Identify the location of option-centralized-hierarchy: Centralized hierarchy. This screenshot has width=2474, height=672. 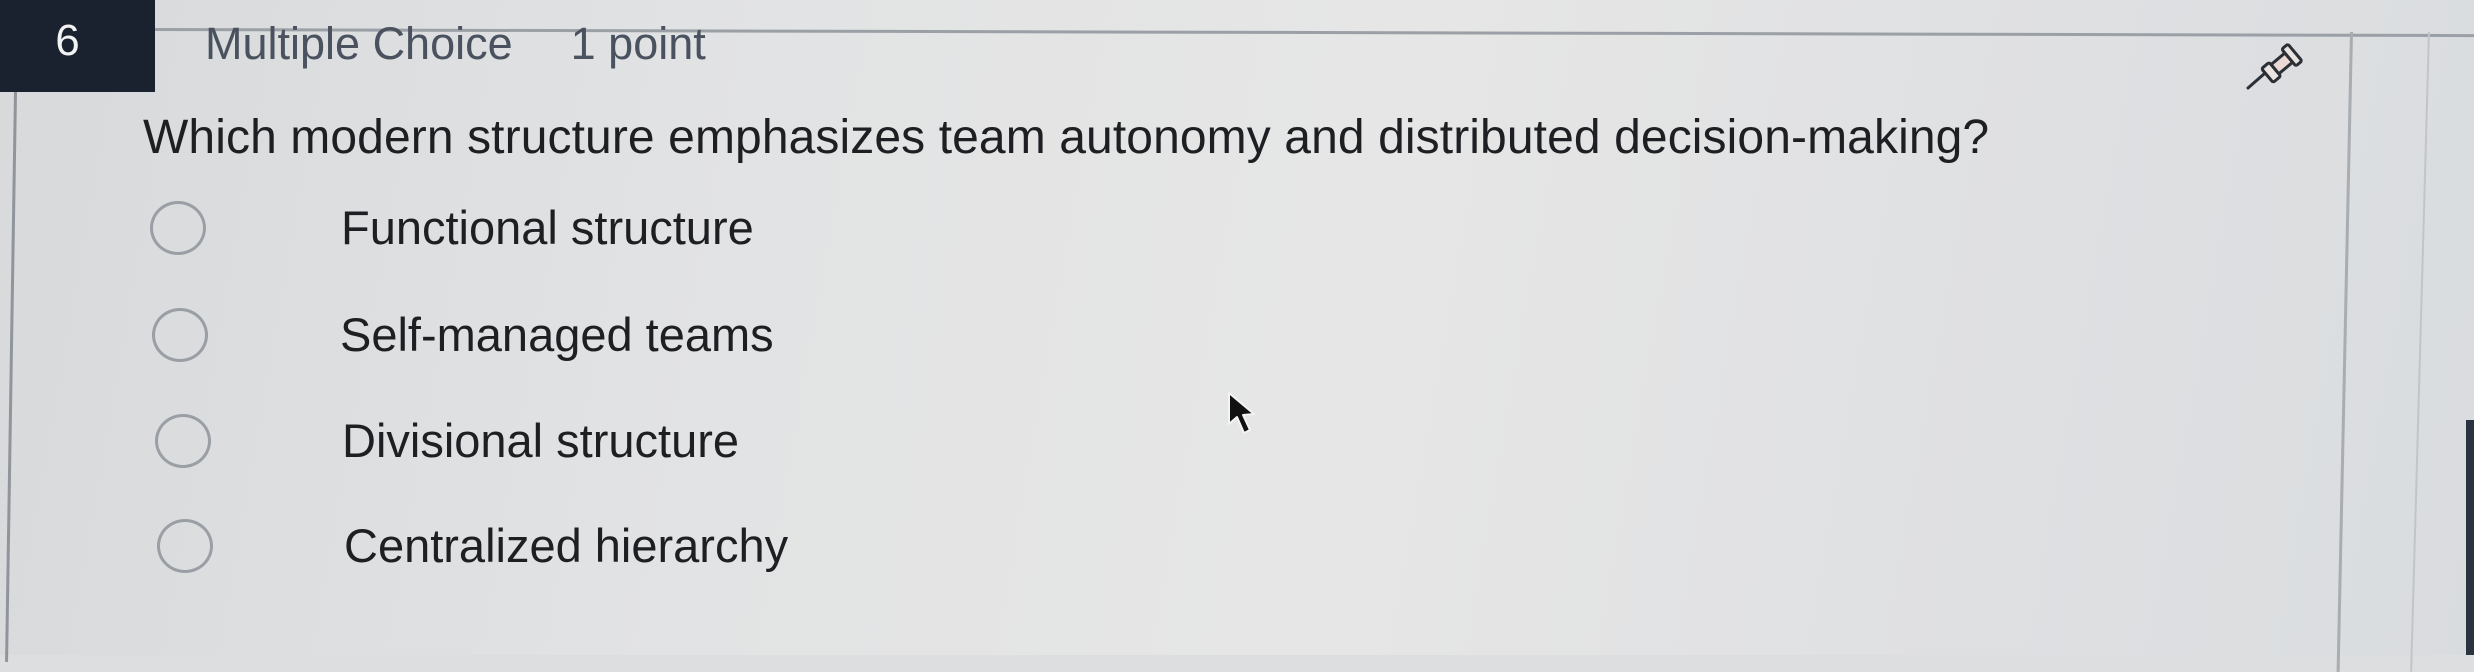
(472, 545).